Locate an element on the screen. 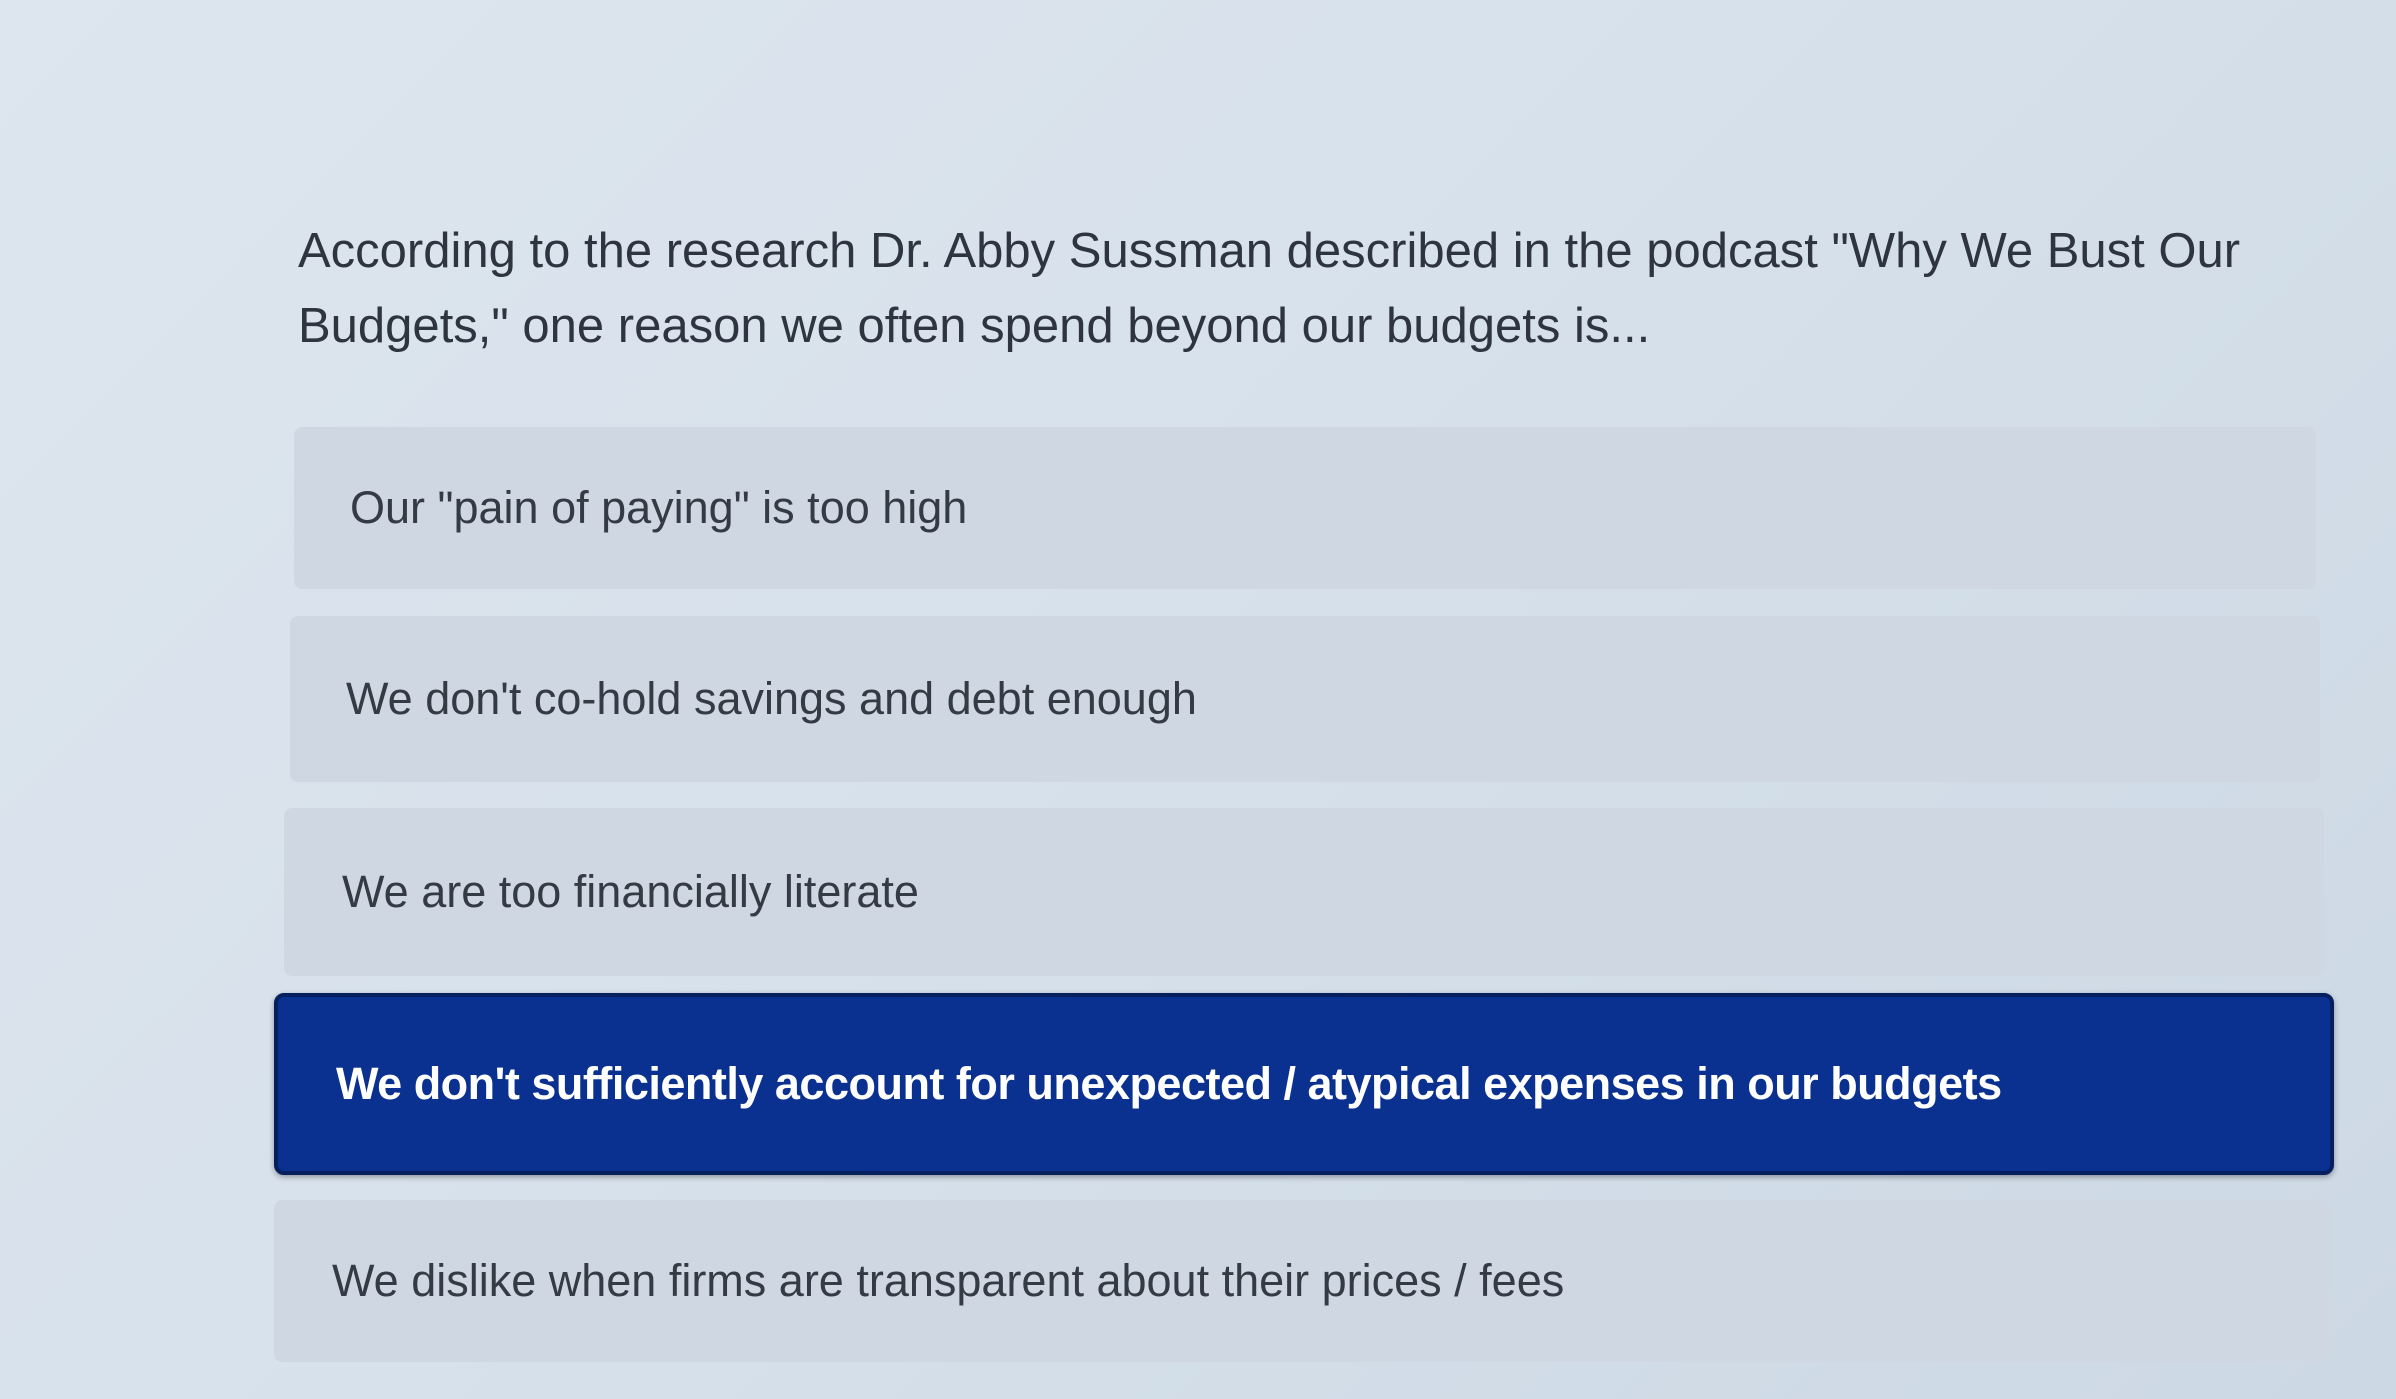 This screenshot has width=2396, height=1399. answer-option-1: Our "pain of paying" is too high is located at coordinates (1305, 508).